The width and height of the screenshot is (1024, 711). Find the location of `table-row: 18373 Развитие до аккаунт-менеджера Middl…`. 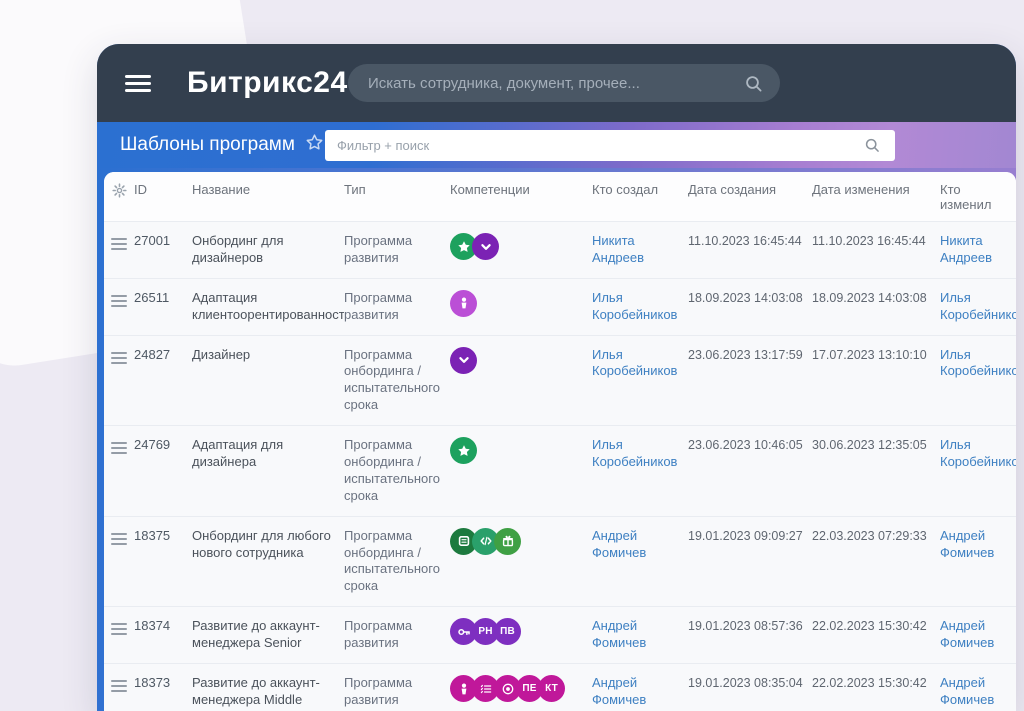

table-row: 18373 Развитие до аккаунт-менеджера Middl… is located at coordinates (560, 687).